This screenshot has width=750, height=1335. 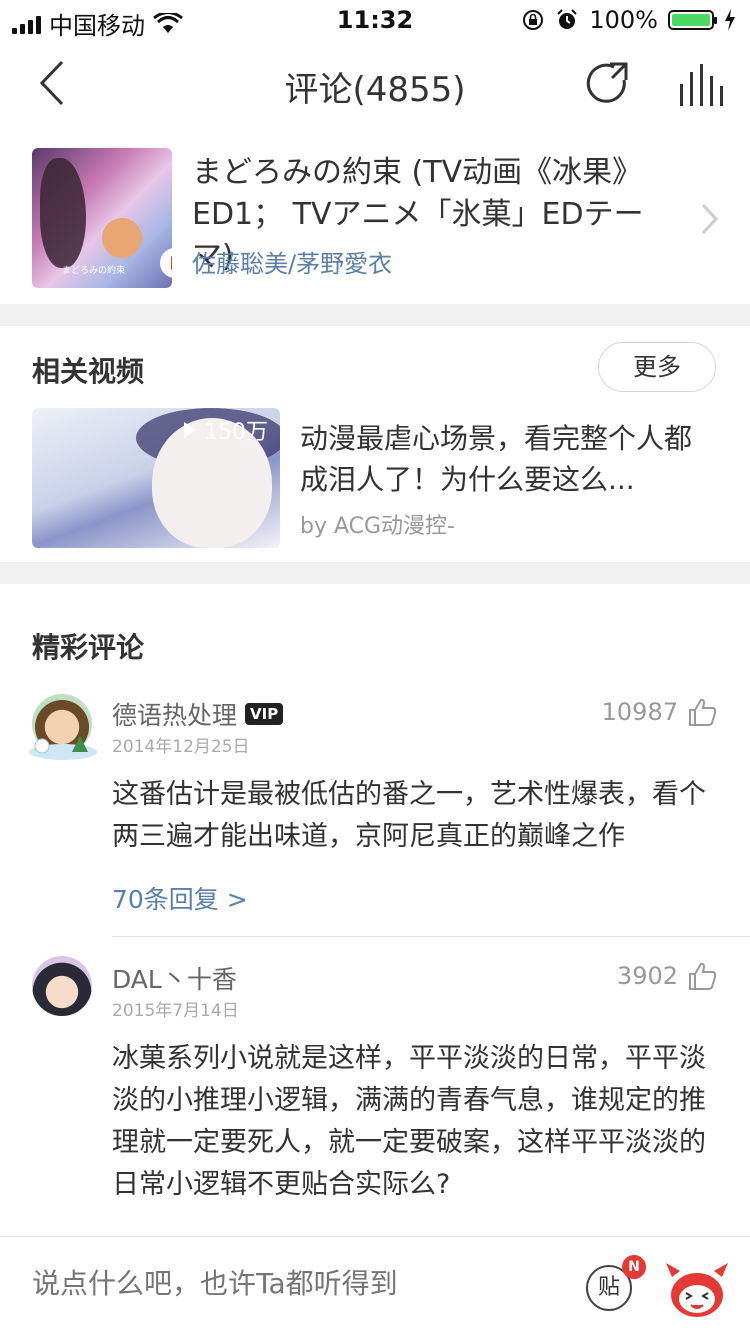 I want to click on avatar-decoration-icon, so click(x=63, y=748).